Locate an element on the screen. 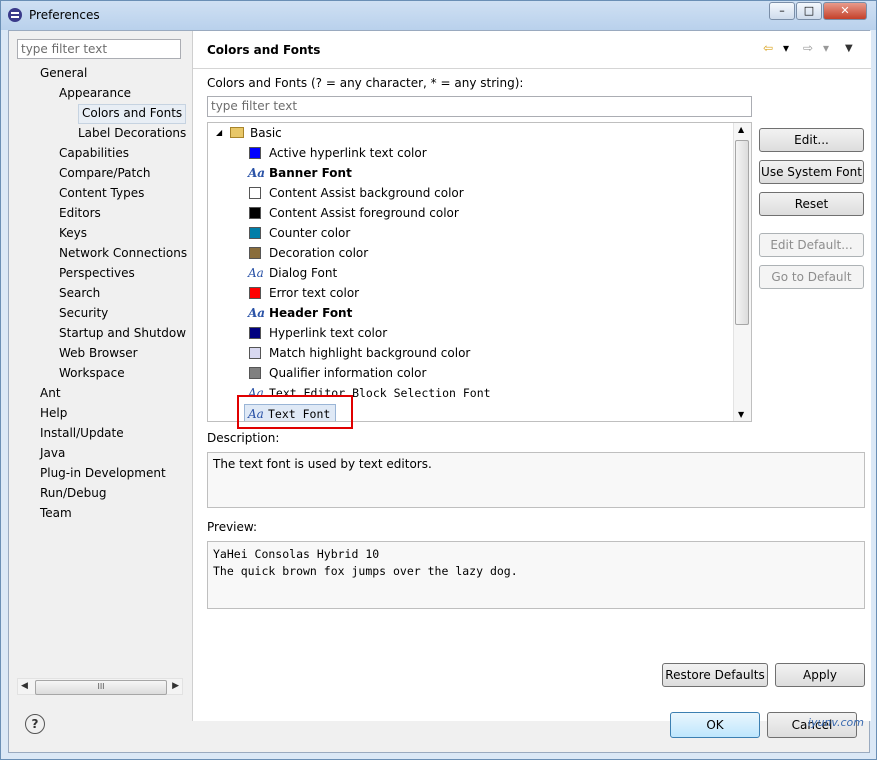 The width and height of the screenshot is (877, 760). highlight-annotation-box is located at coordinates (295, 412).